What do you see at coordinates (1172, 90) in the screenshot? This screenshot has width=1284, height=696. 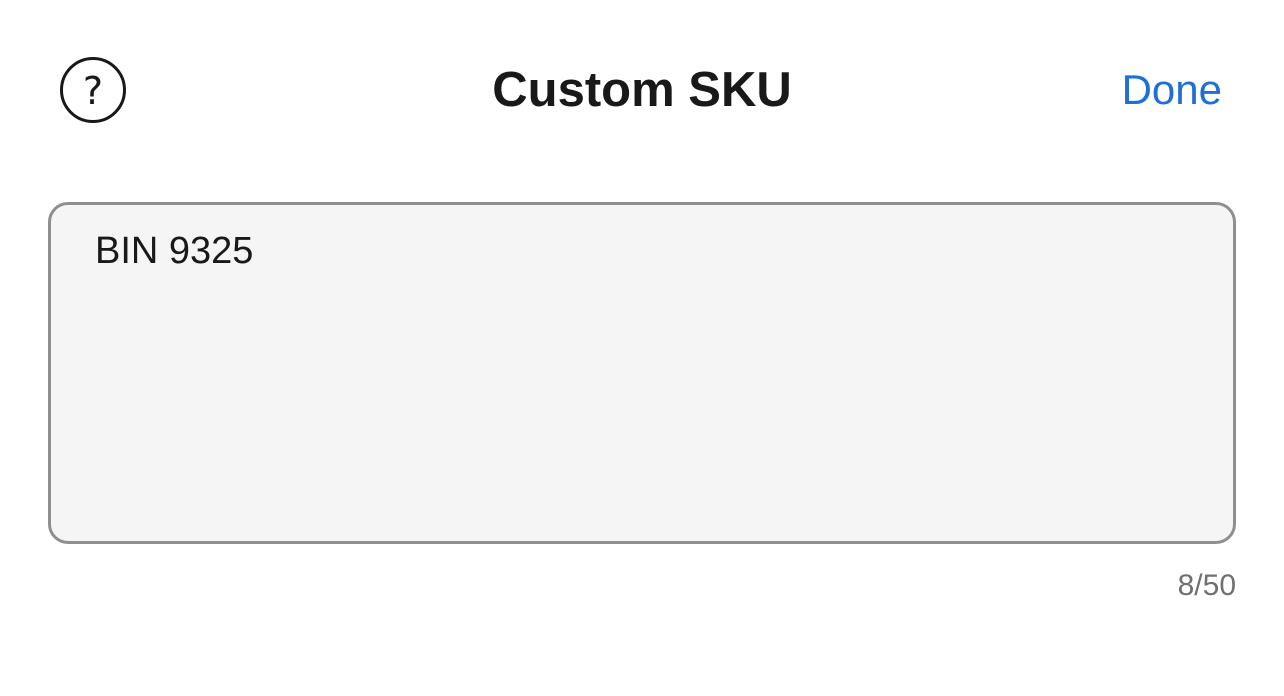 I see `done-button: Done` at bounding box center [1172, 90].